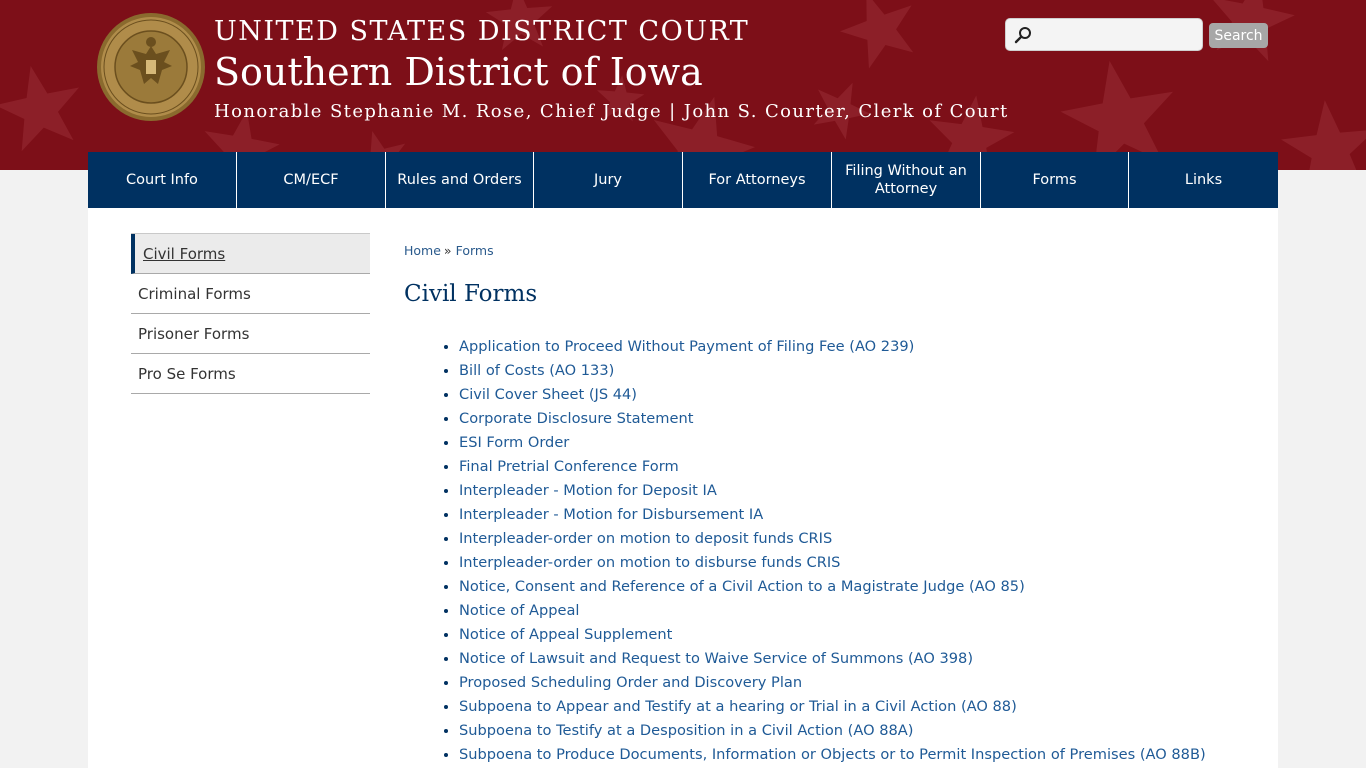 The height and width of the screenshot is (768, 1366). I want to click on nav-jury: Jury, so click(608, 180).